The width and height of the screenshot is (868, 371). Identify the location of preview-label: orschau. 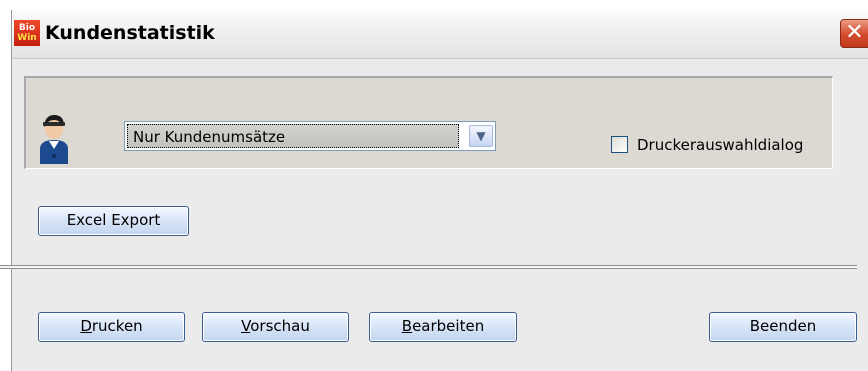
(280, 326).